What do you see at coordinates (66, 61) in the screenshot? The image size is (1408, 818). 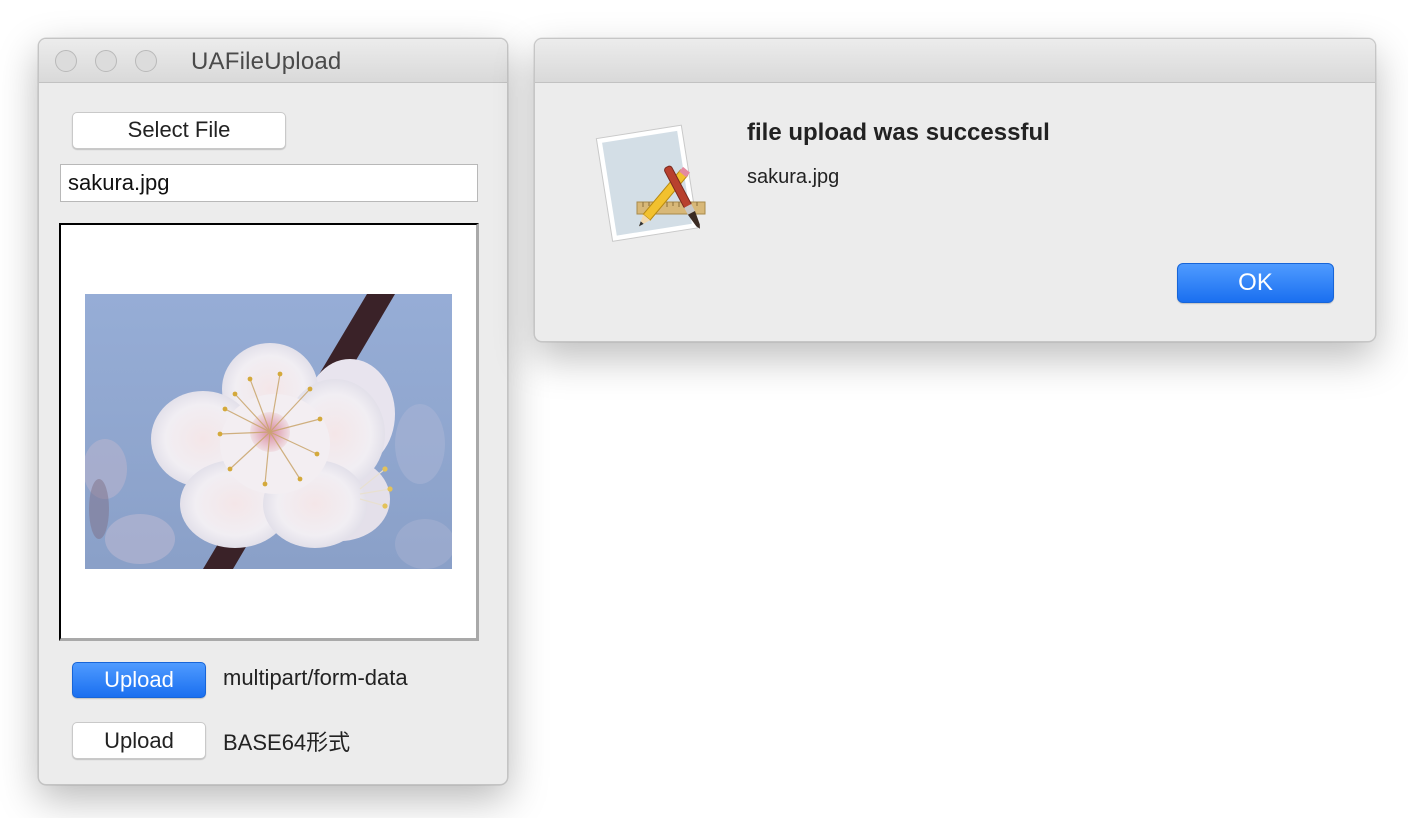 I see `close-window-button` at bounding box center [66, 61].